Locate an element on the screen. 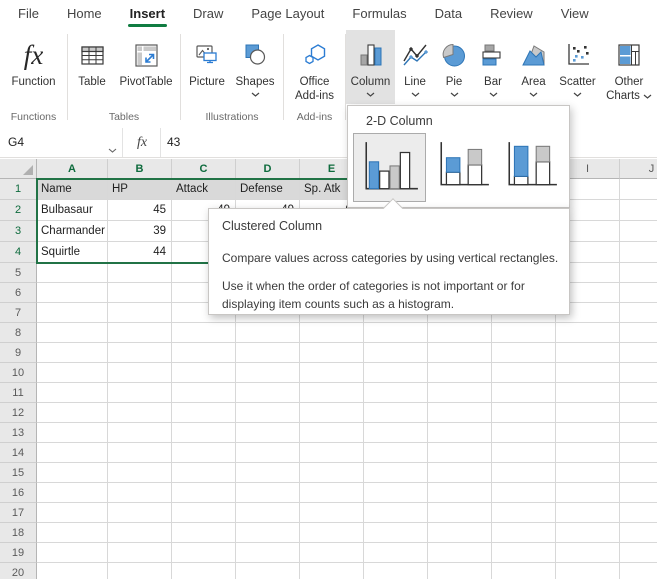 The image size is (657, 579). cell-E9 is located at coordinates (332, 353).